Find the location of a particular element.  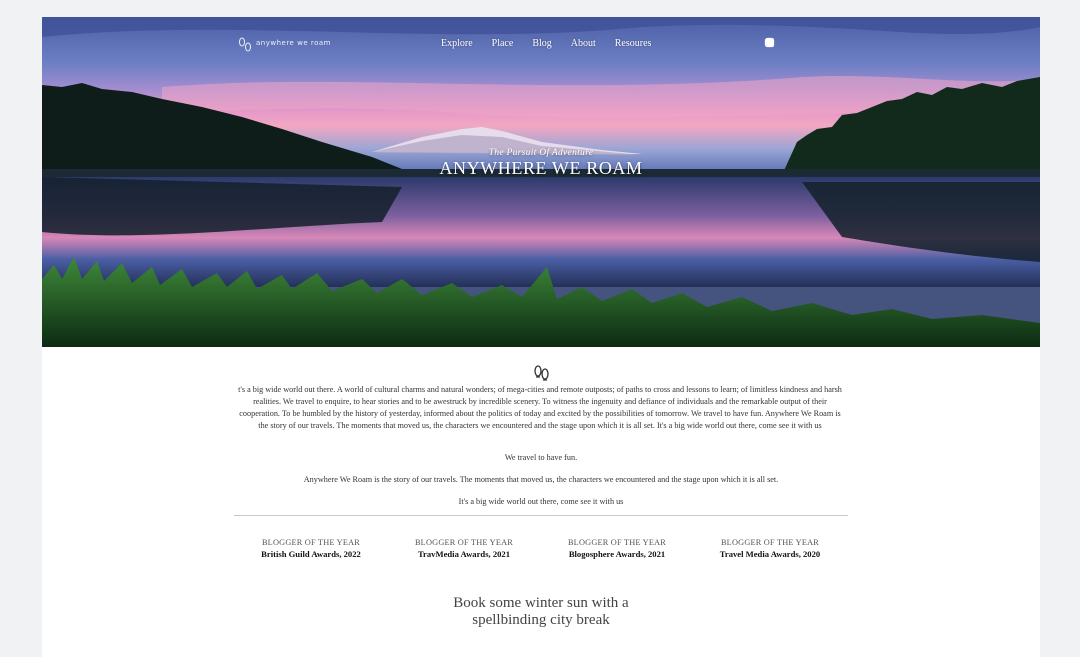

site-logo: anywhere we roam is located at coordinates (284, 45).